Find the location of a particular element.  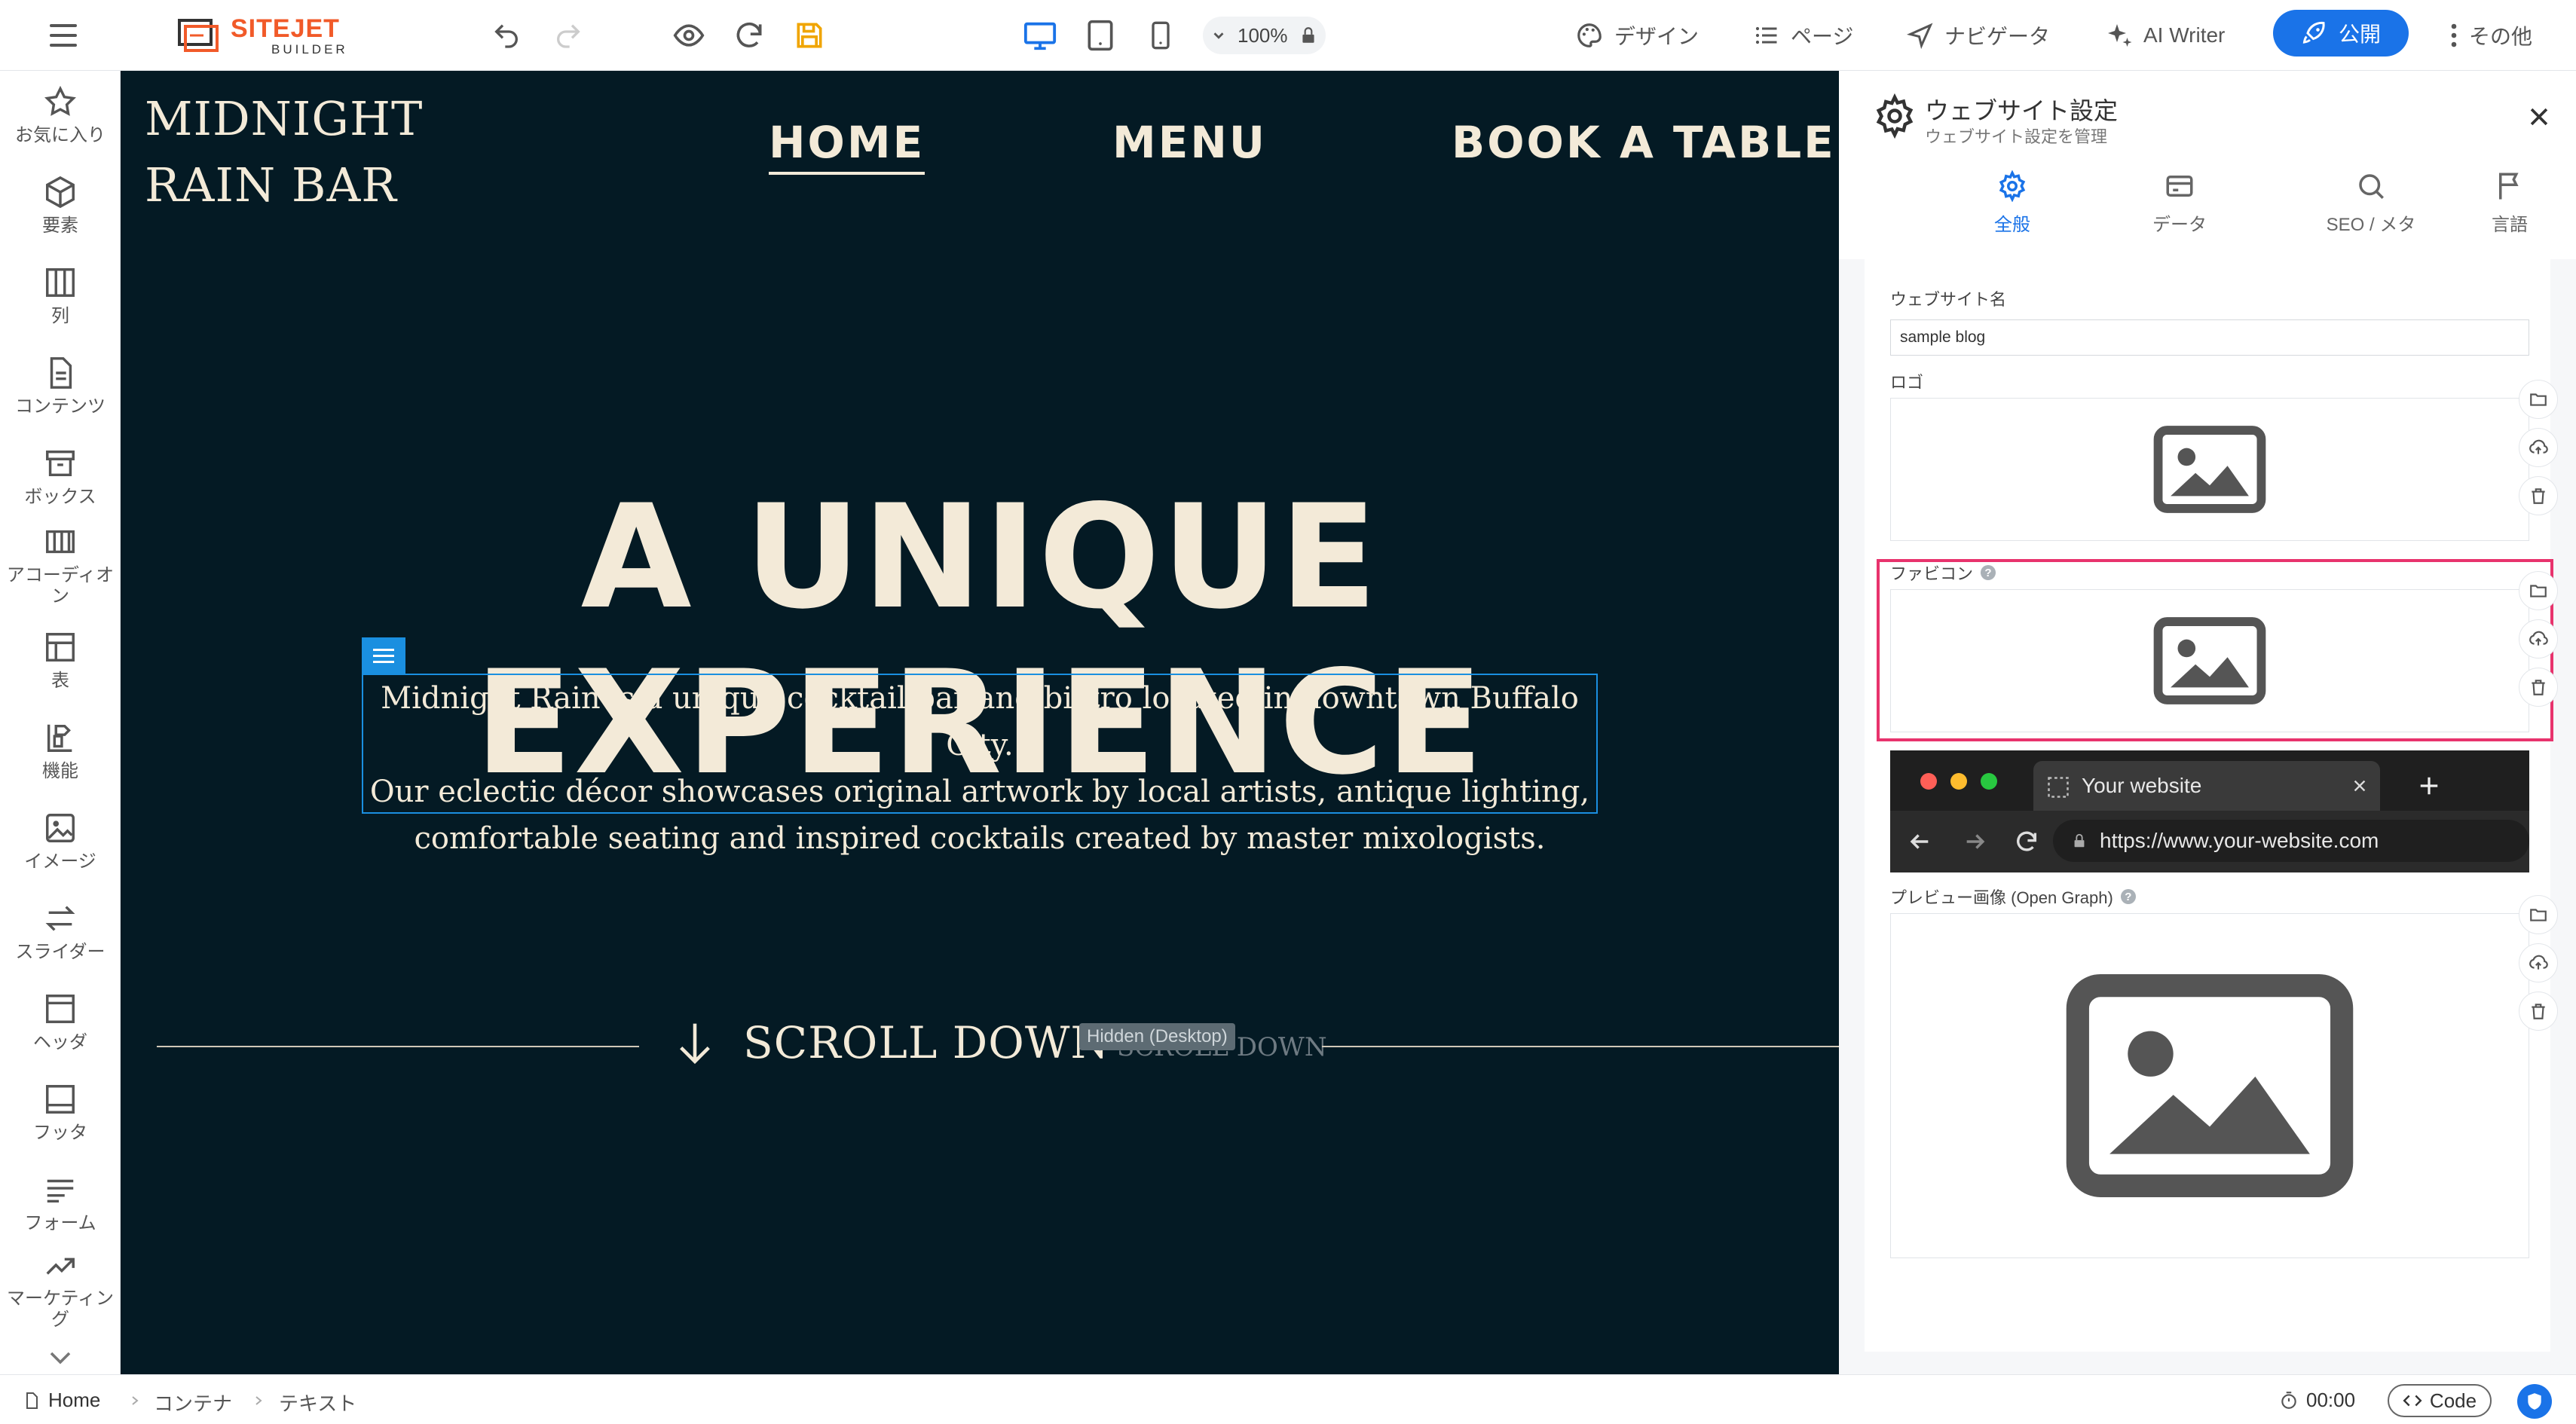

logo-actions is located at coordinates (2538, 448).